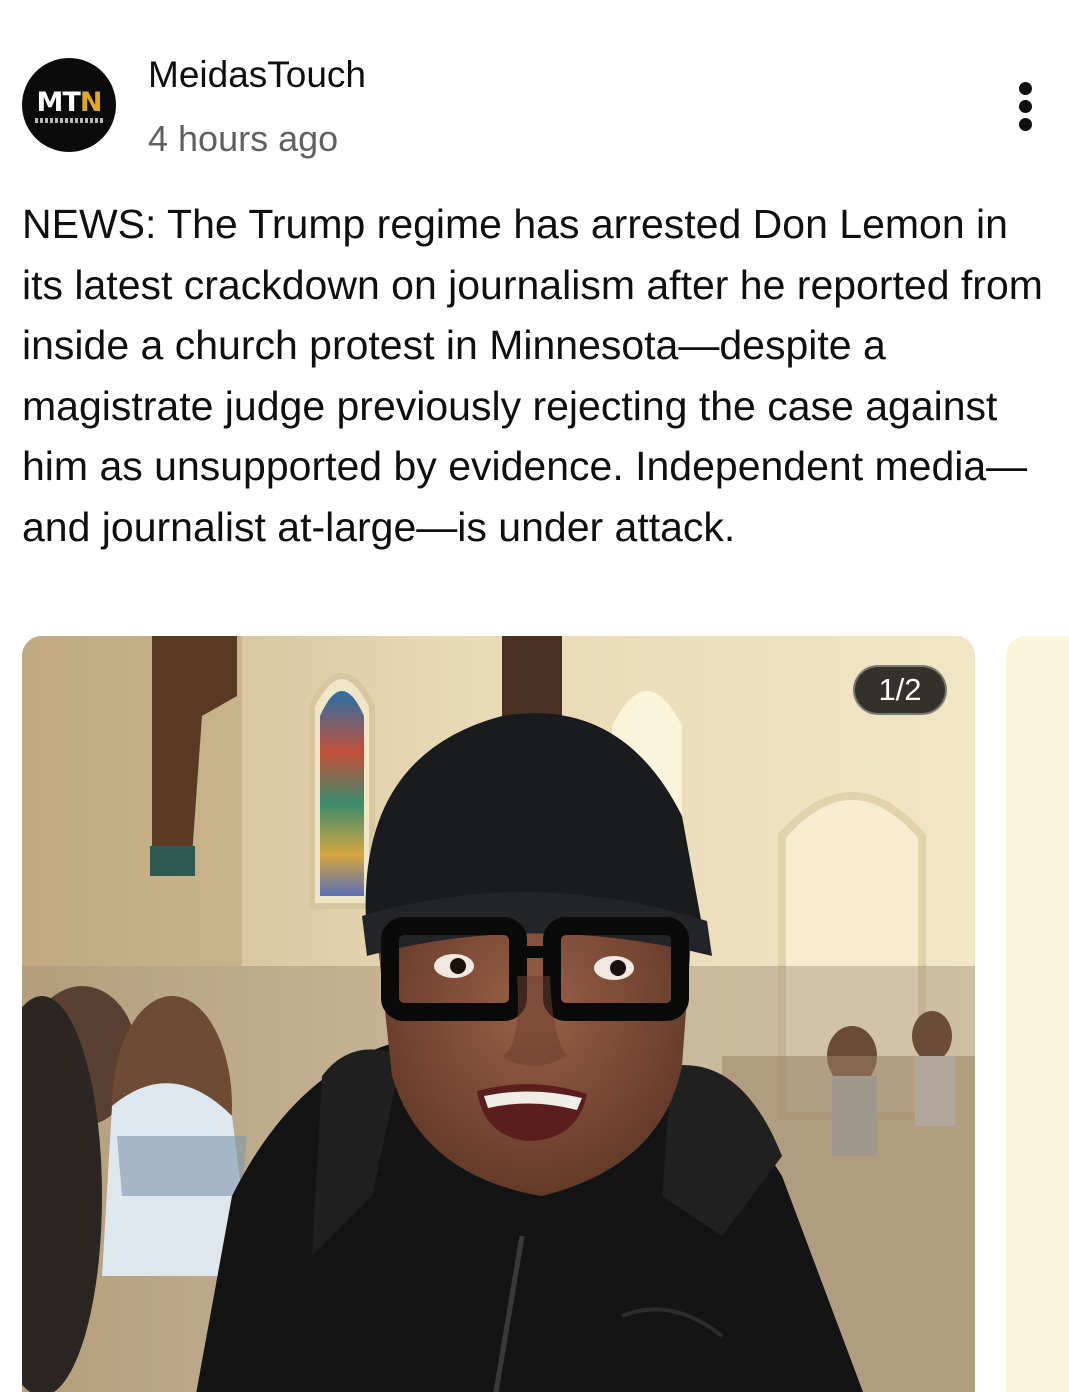 The height and width of the screenshot is (1392, 1069). Describe the element at coordinates (257, 75) in the screenshot. I see `channel-name: MeidasTouch` at that location.